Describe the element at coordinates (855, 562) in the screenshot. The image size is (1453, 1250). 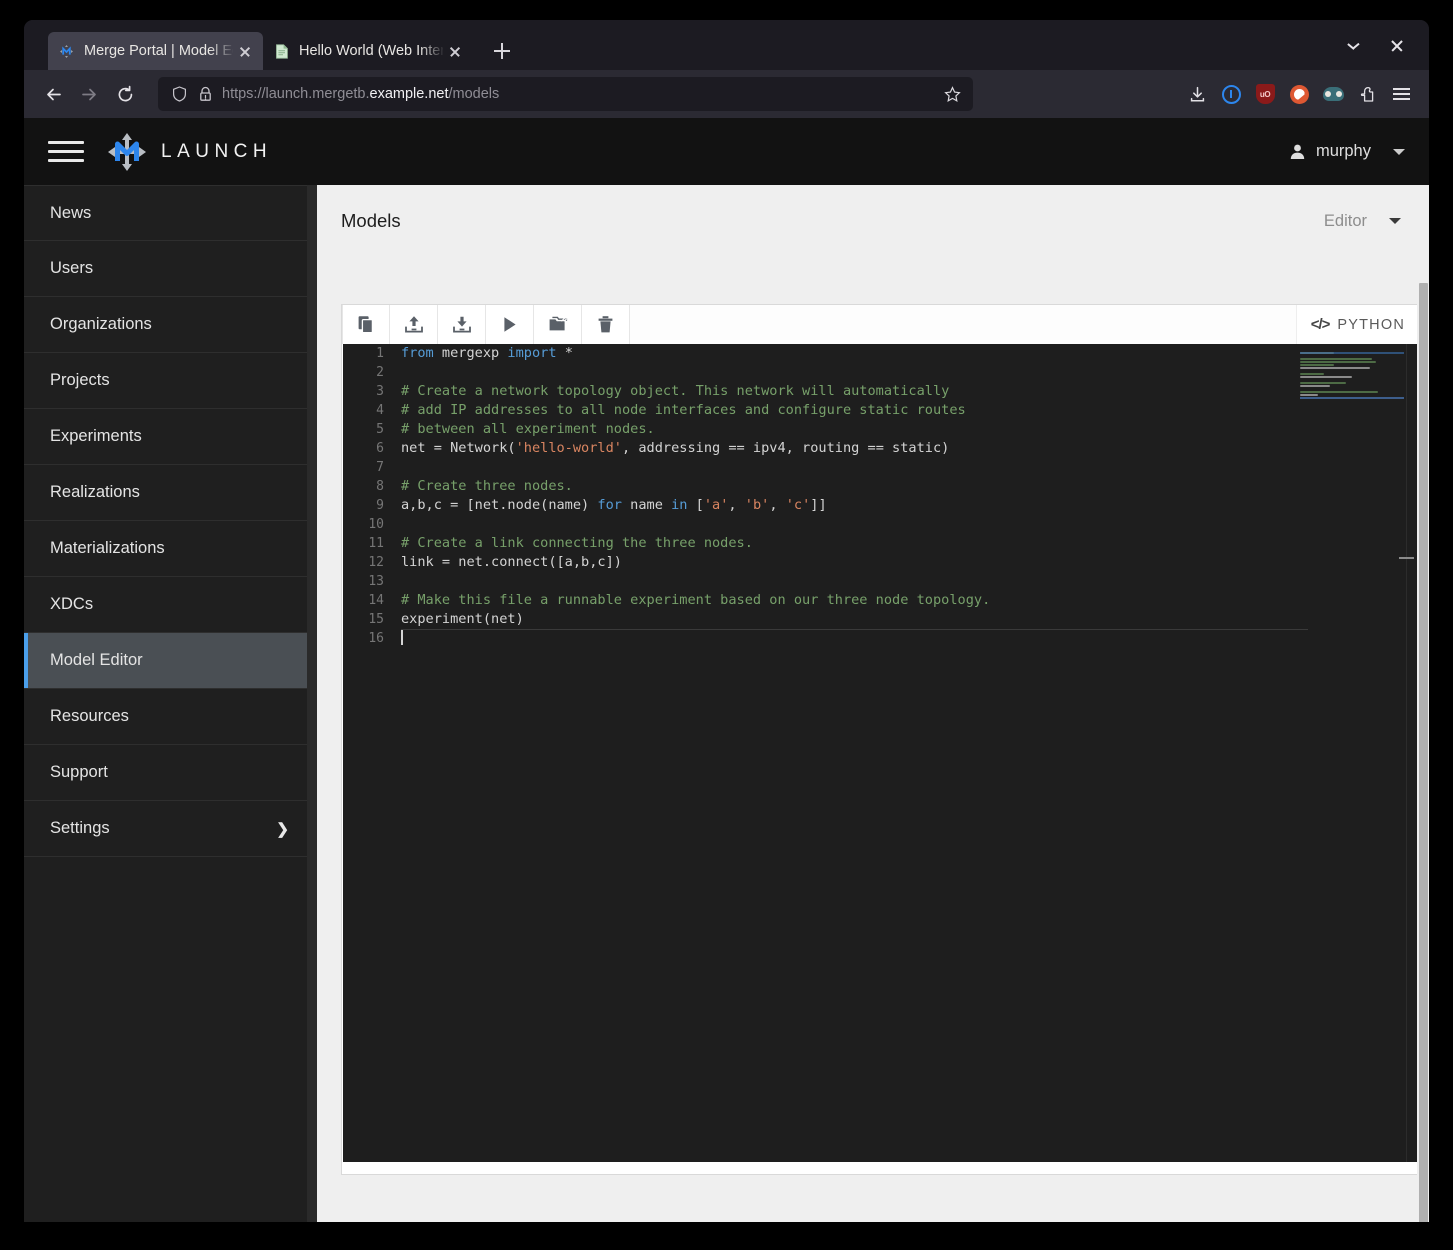
I see `code-line: link = net.connect([a,b,c])` at that location.